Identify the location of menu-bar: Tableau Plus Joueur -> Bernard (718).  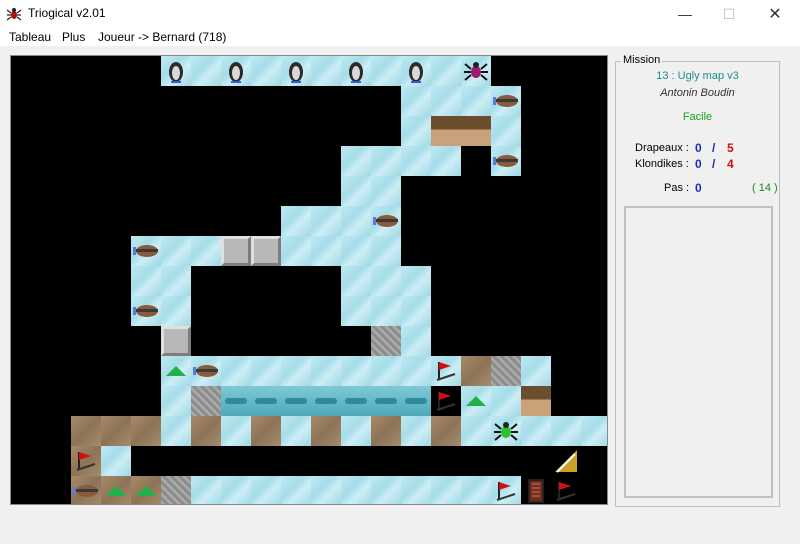
(400, 37).